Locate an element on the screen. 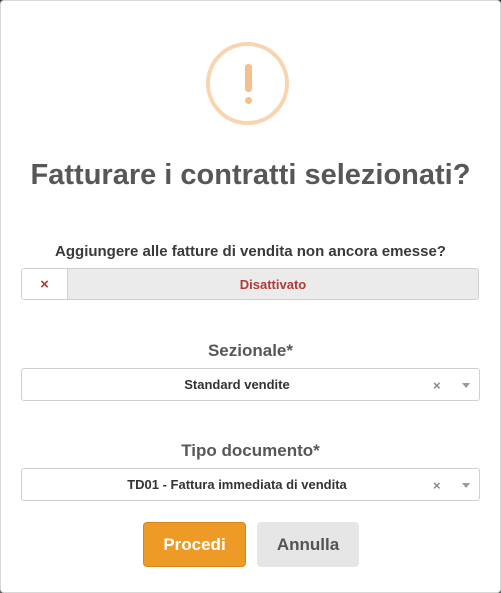  append-toggle: × Disattivato is located at coordinates (250, 284).